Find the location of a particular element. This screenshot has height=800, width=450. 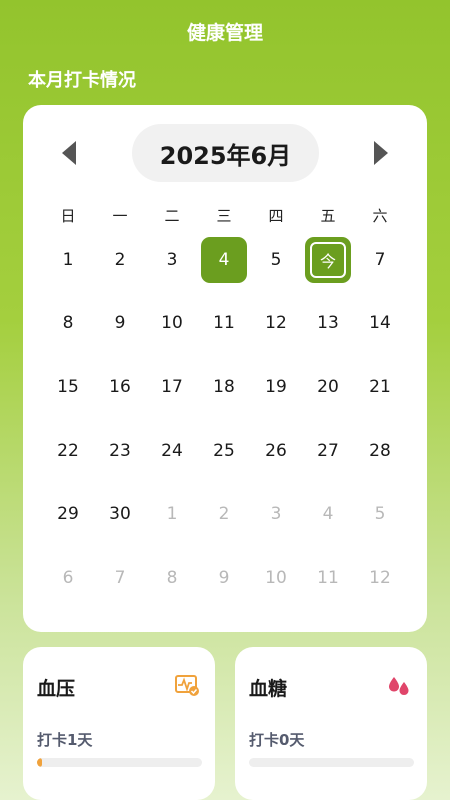

calendar-day-number: 17 is located at coordinates (172, 386).